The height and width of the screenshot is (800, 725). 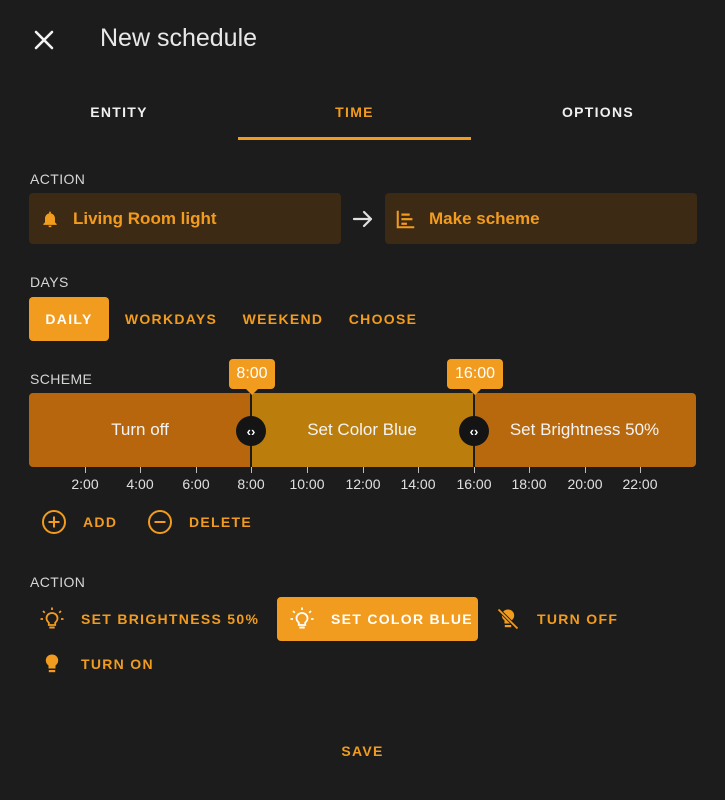 I want to click on timeline-segment-set-brightness: Set Brightness 50%, so click(x=584, y=430).